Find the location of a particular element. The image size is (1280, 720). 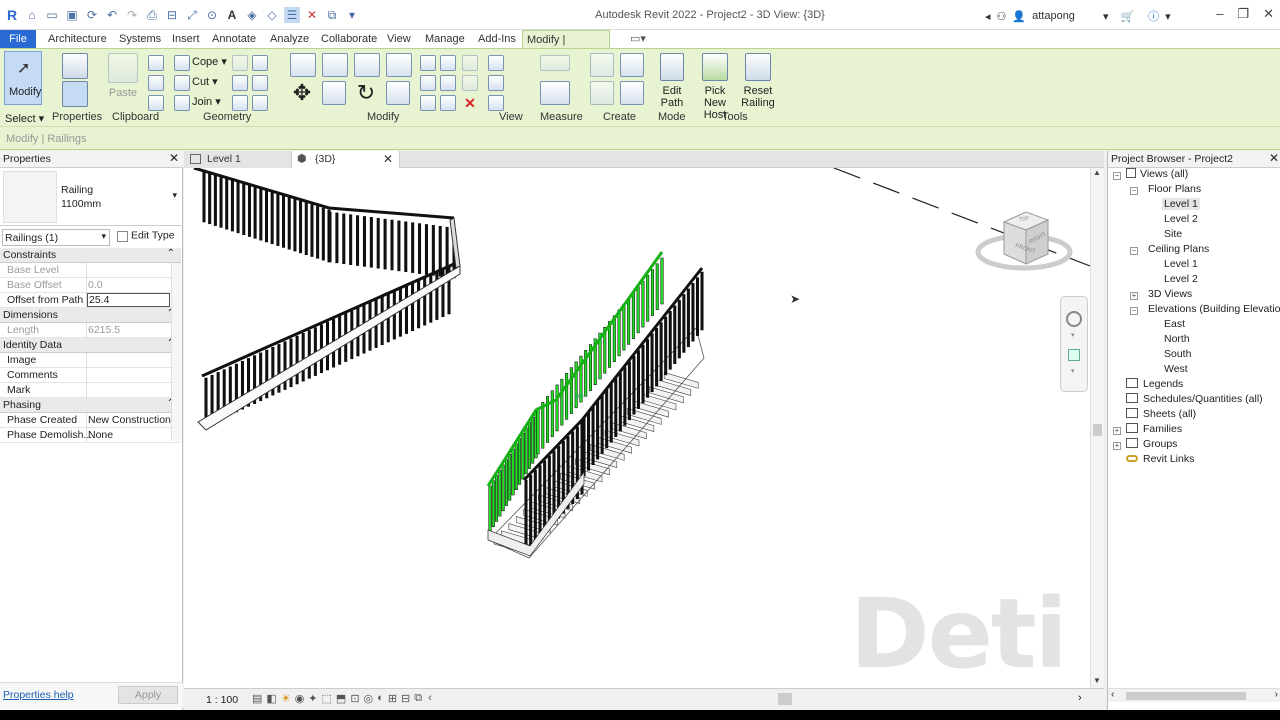

tree-legends: Legends is located at coordinates (1154, 384).